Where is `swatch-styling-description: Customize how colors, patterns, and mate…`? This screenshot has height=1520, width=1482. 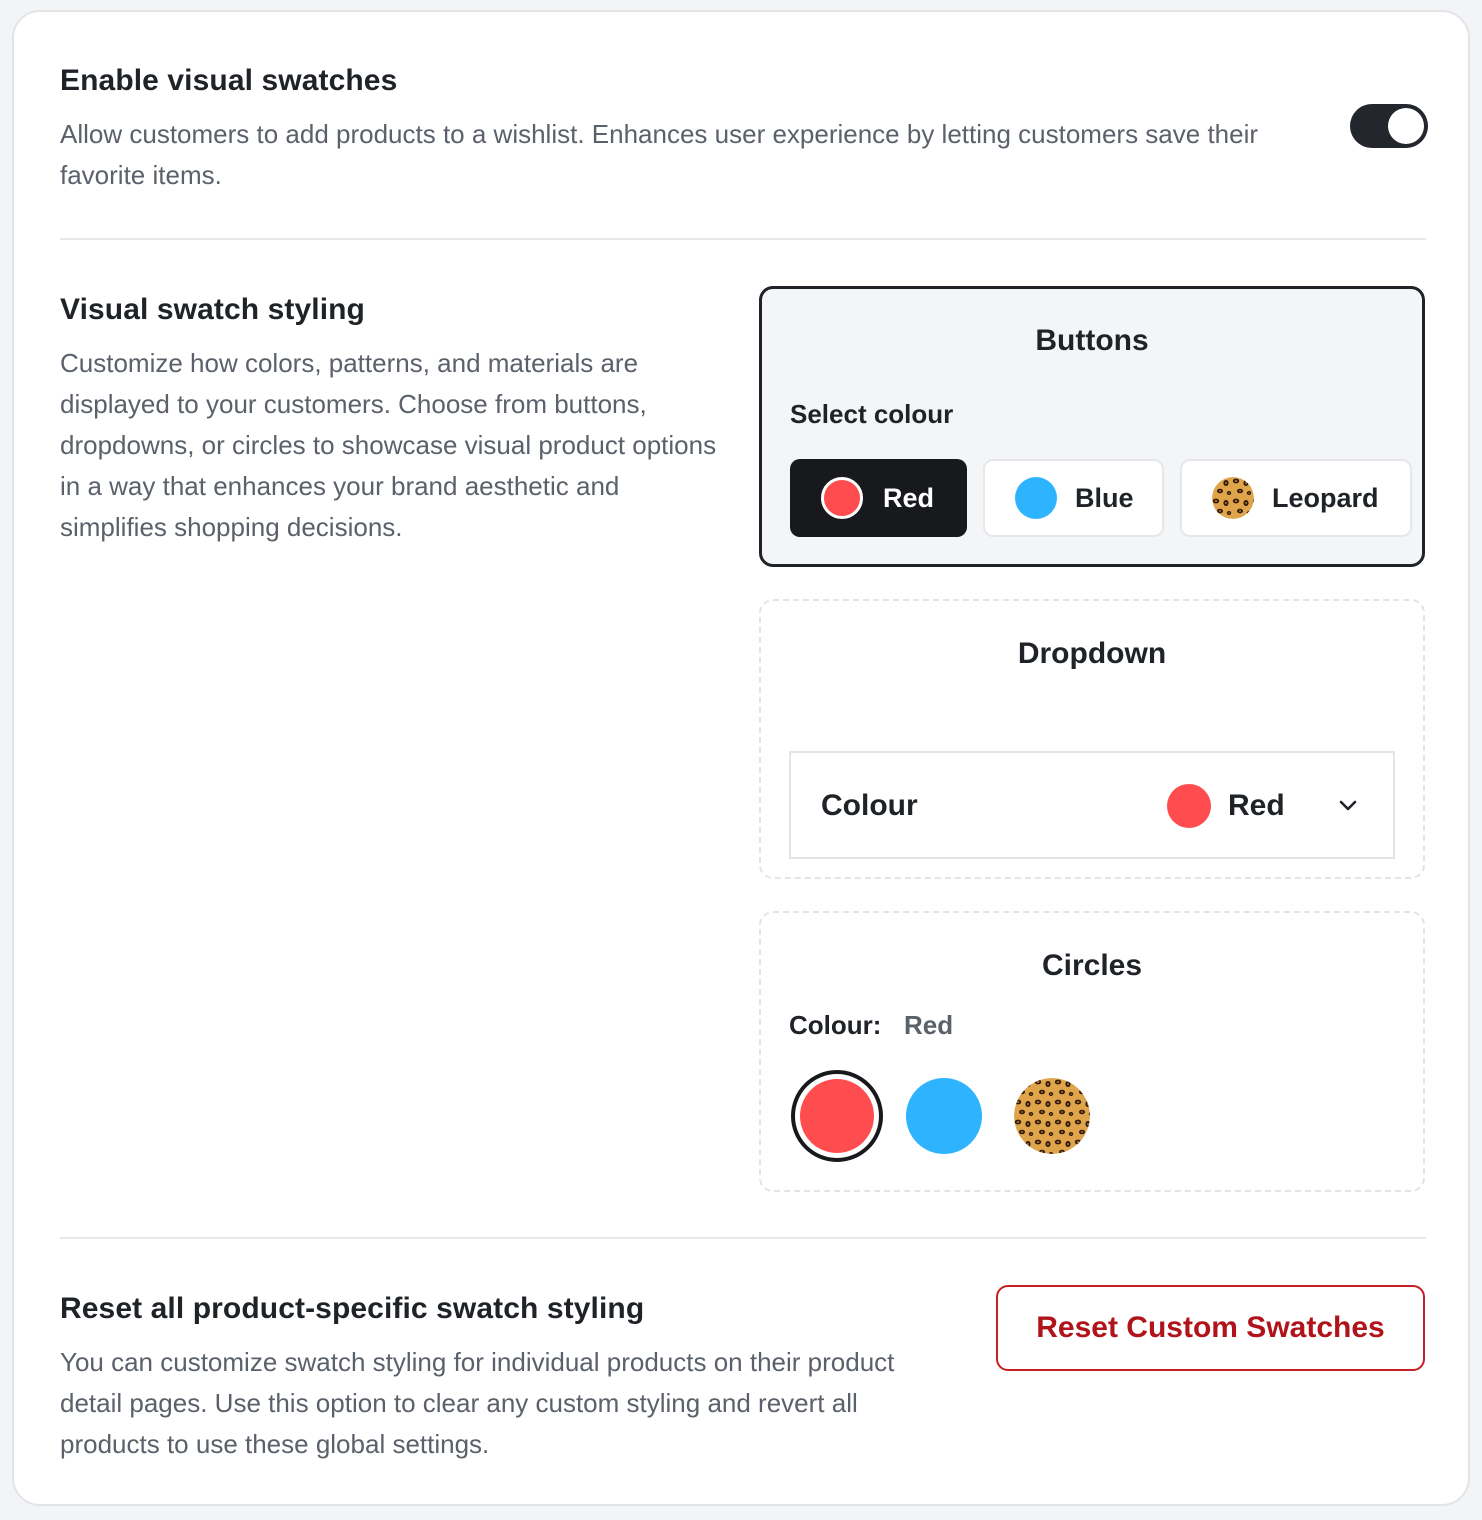
swatch-styling-description: Customize how colors, patterns, and mate… is located at coordinates (388, 445).